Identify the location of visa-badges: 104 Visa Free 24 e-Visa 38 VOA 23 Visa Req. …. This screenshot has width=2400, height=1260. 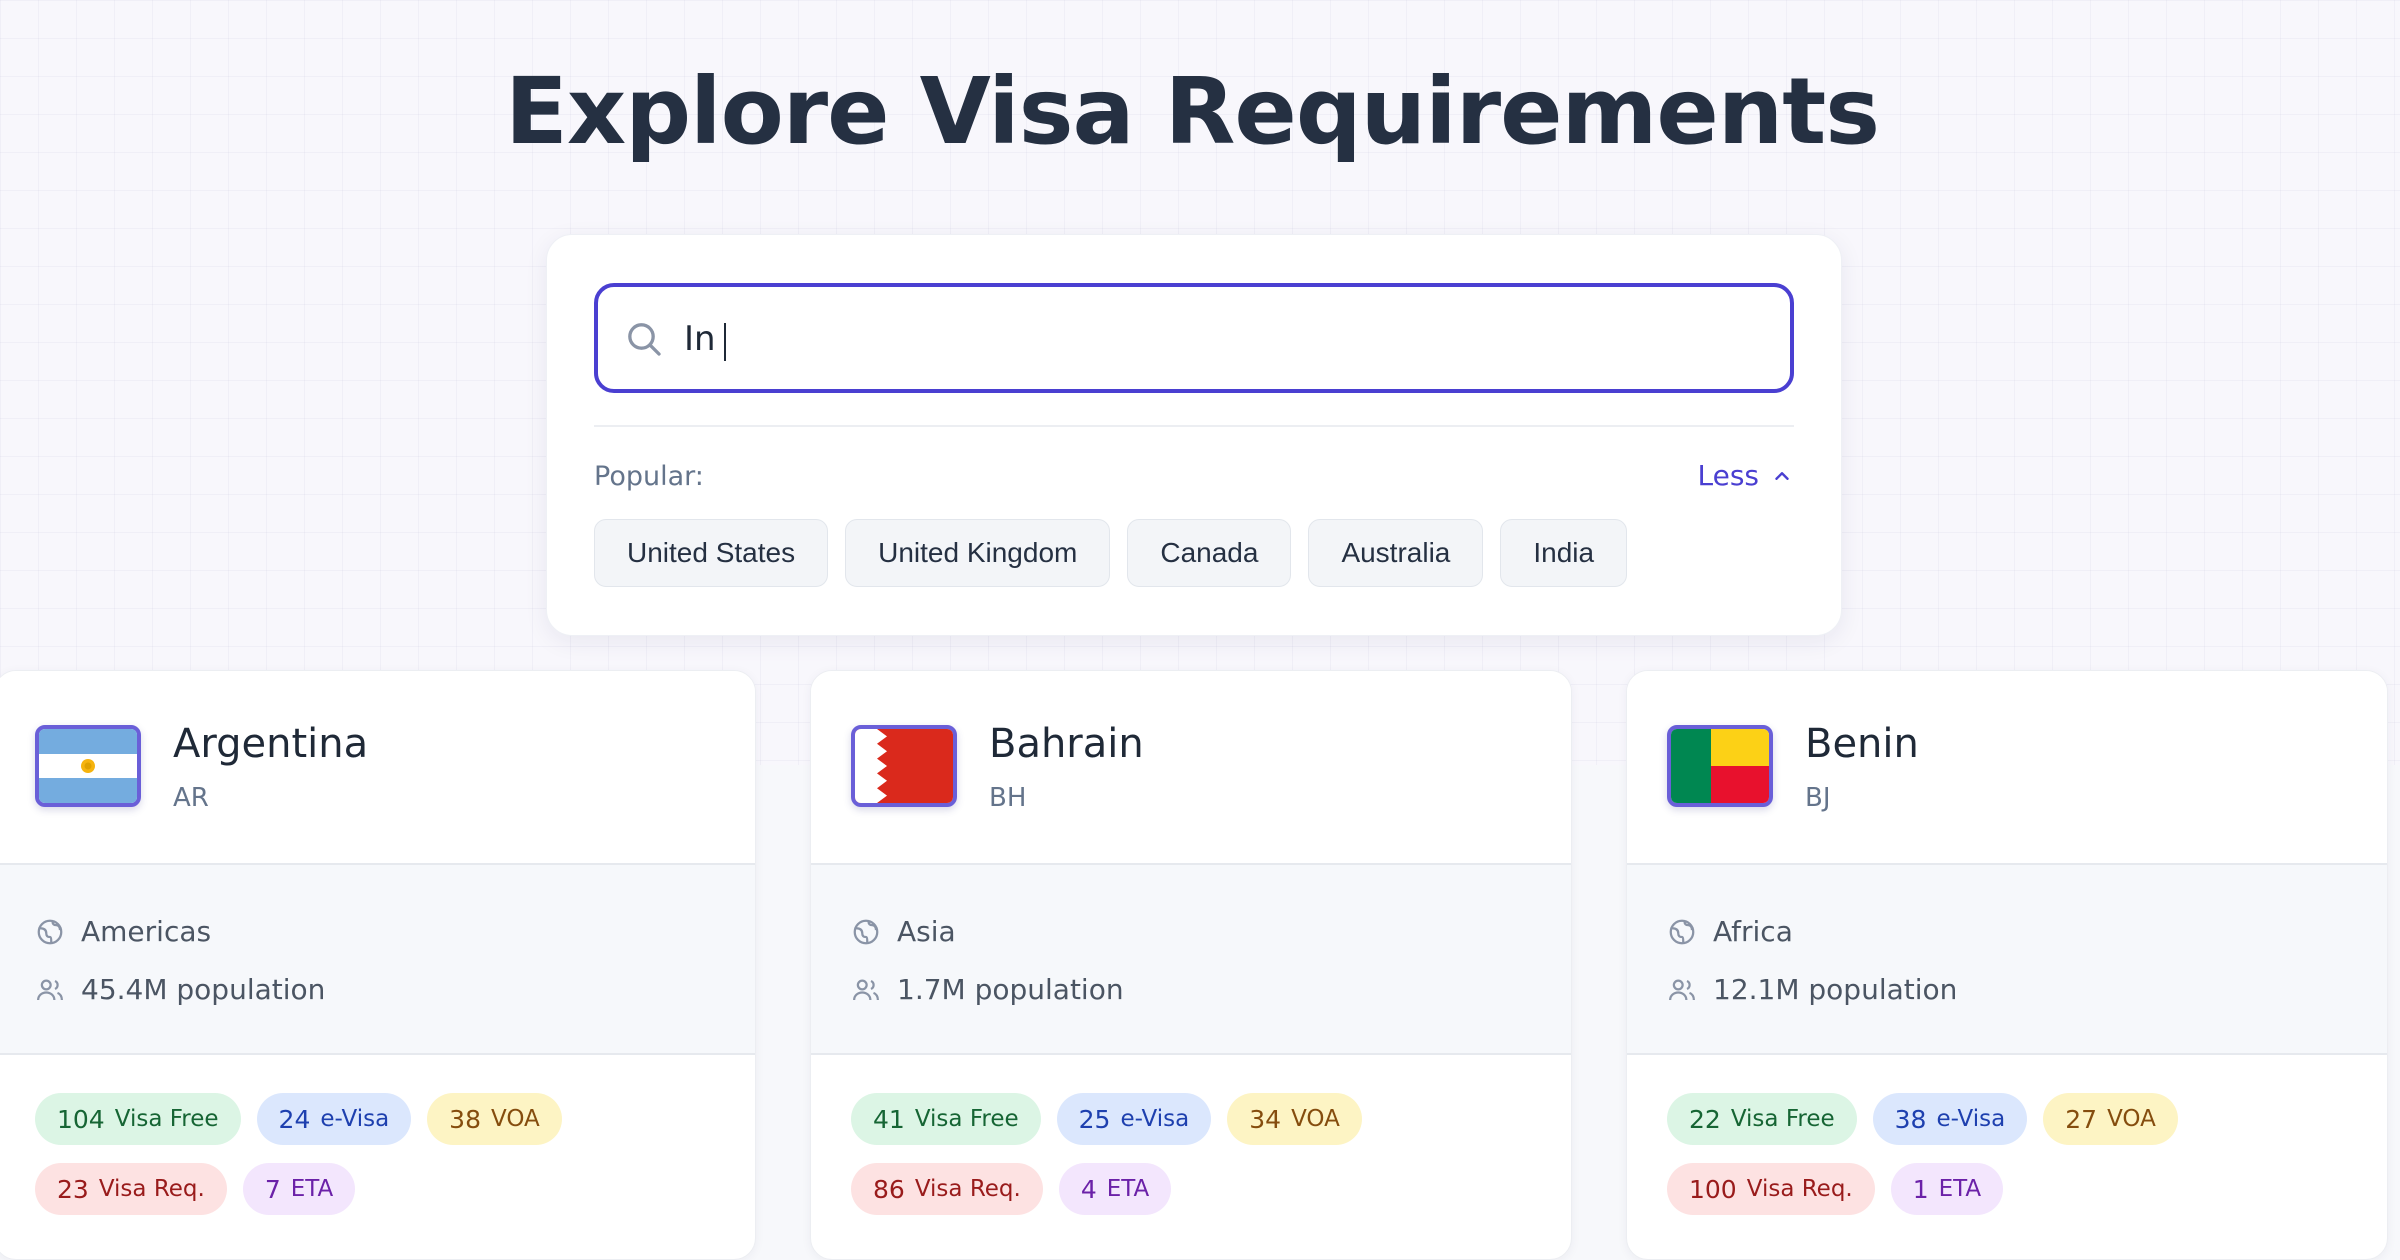
(385, 1163).